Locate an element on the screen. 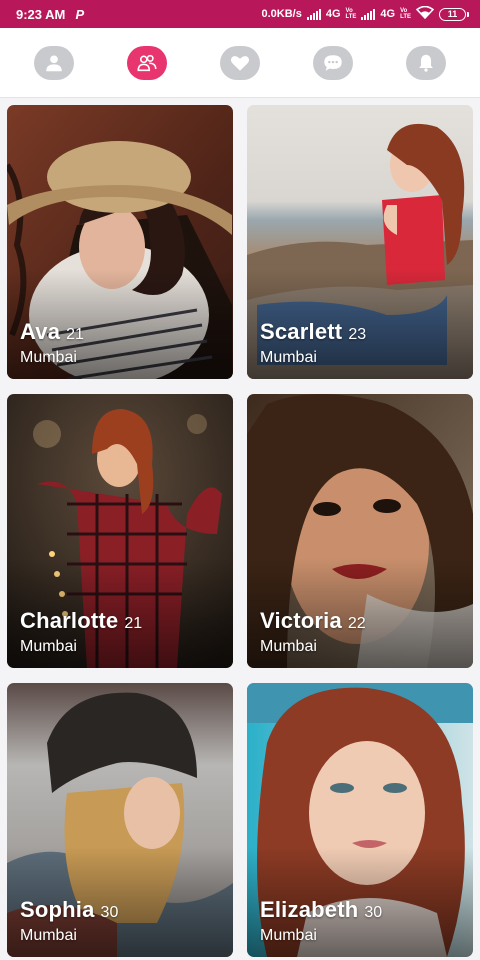 The height and width of the screenshot is (960, 480). profile-card: Ava 21 Mumbai is located at coordinates (120, 242).